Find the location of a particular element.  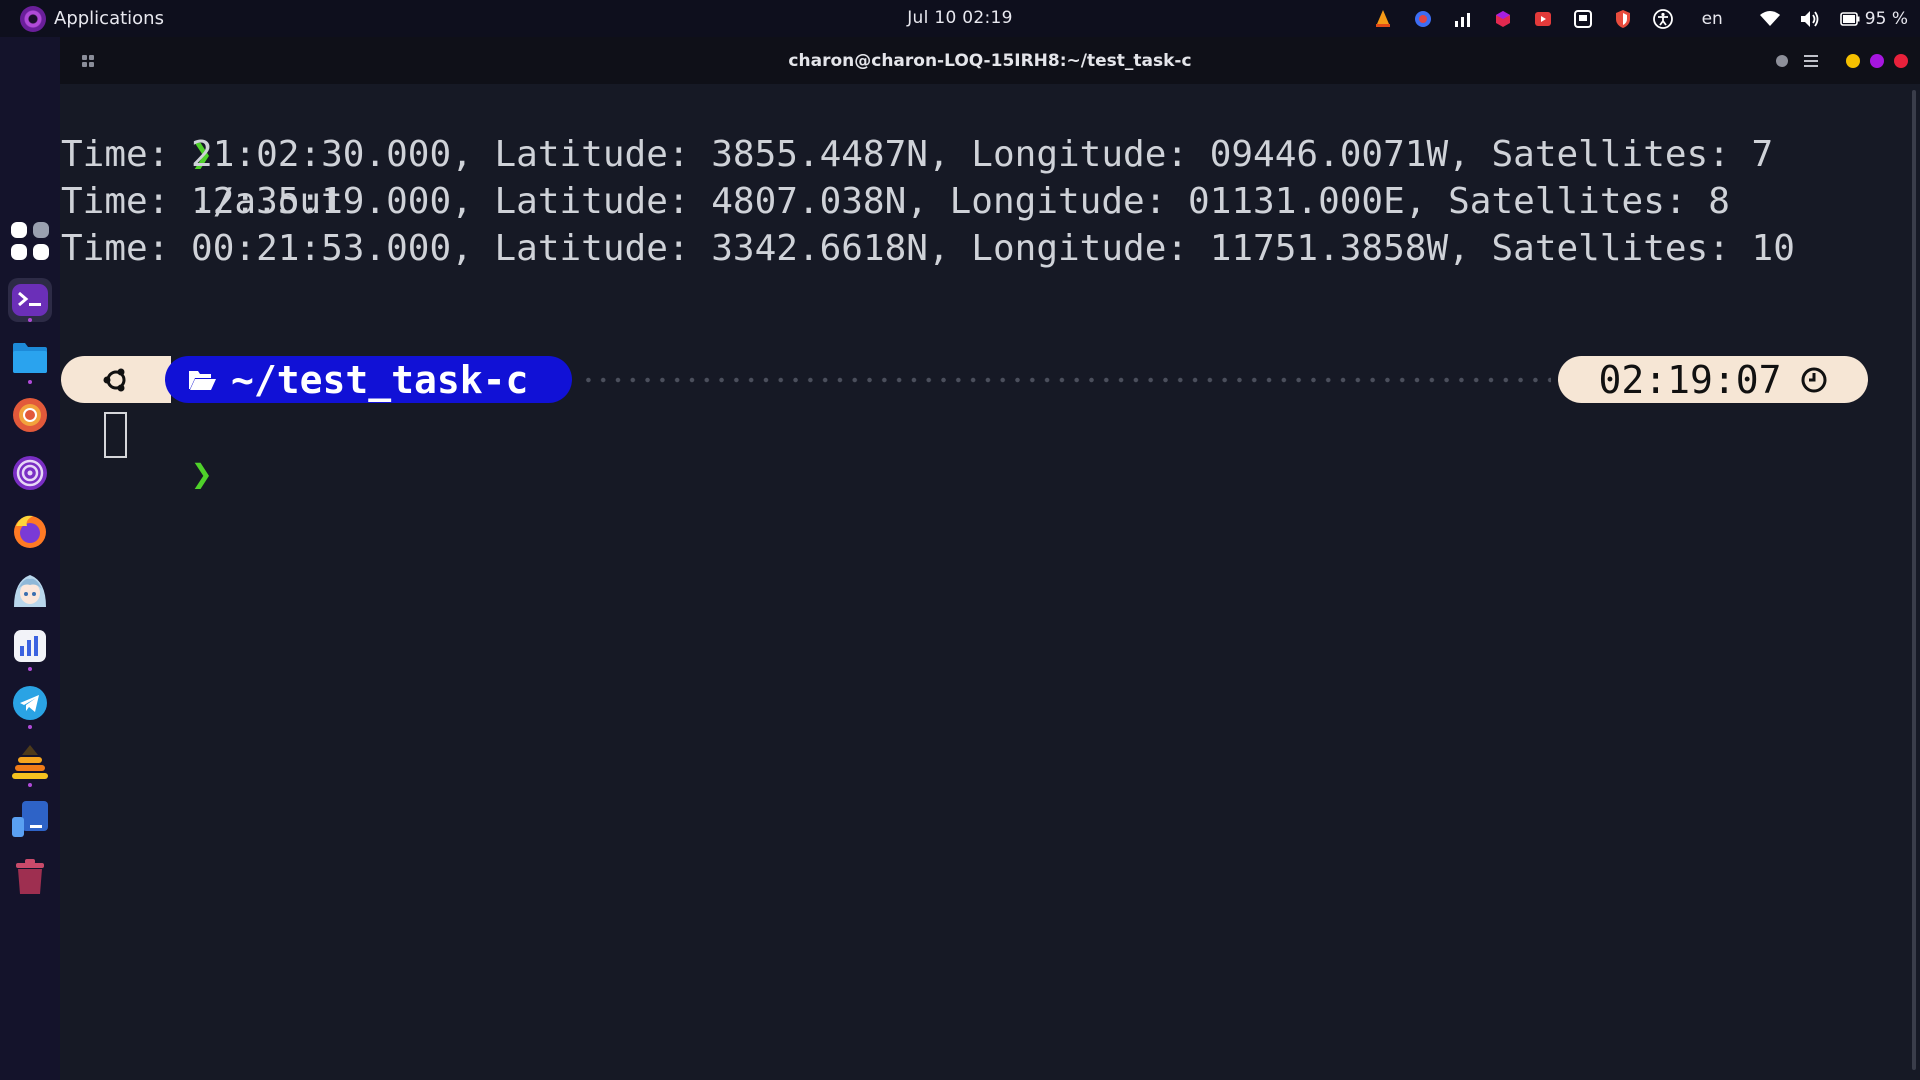

directory-segment: ~/test_task-c is located at coordinates (368, 379).